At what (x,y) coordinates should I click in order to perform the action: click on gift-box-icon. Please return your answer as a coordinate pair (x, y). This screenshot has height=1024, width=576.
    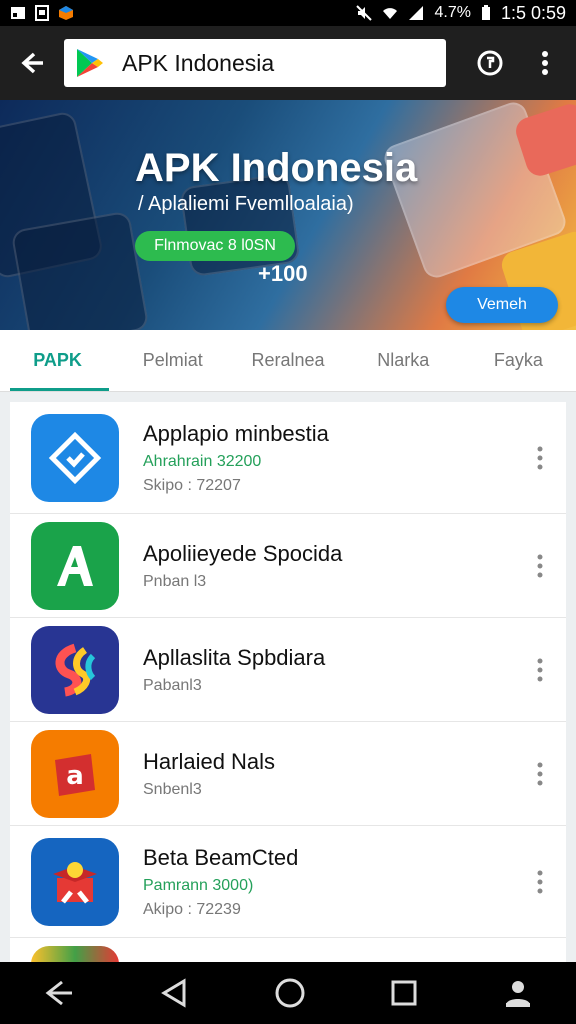
    Looking at the image, I should click on (75, 881).